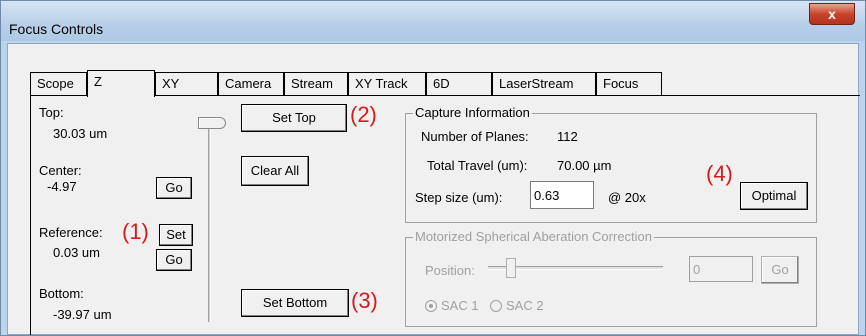  What do you see at coordinates (627, 197) in the screenshot?
I see `magnification-label: @ 20x` at bounding box center [627, 197].